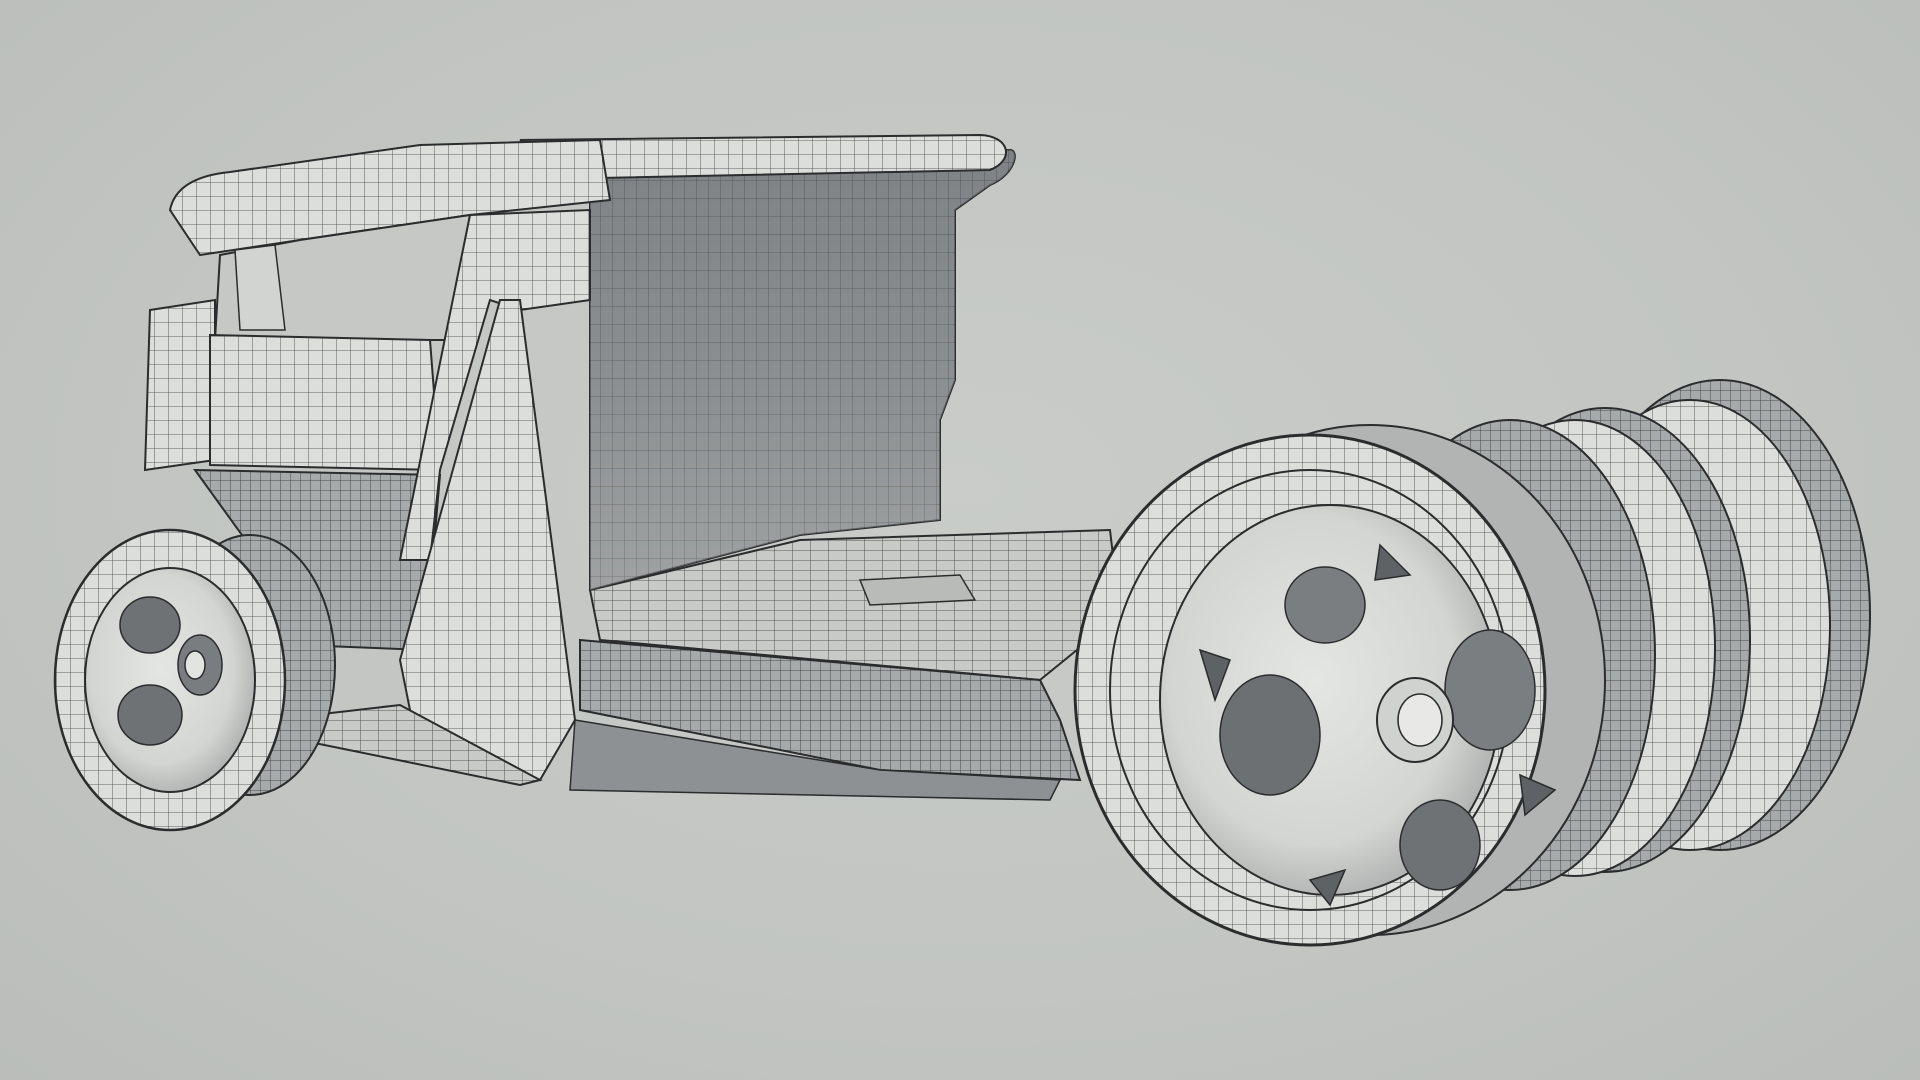 The width and height of the screenshot is (1920, 1080). I want to click on rear-left-wheel, so click(1339, 685).